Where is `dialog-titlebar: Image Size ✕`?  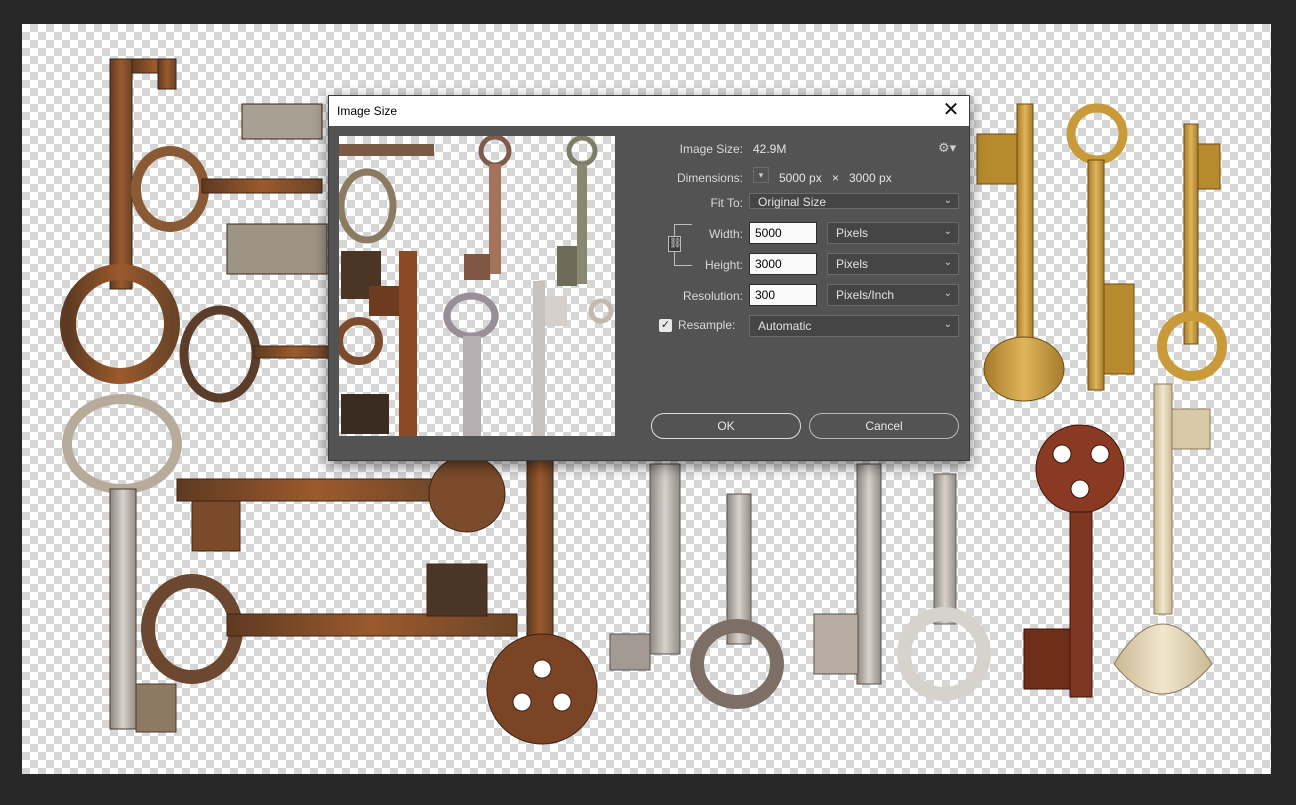
dialog-titlebar: Image Size ✕ is located at coordinates (649, 111).